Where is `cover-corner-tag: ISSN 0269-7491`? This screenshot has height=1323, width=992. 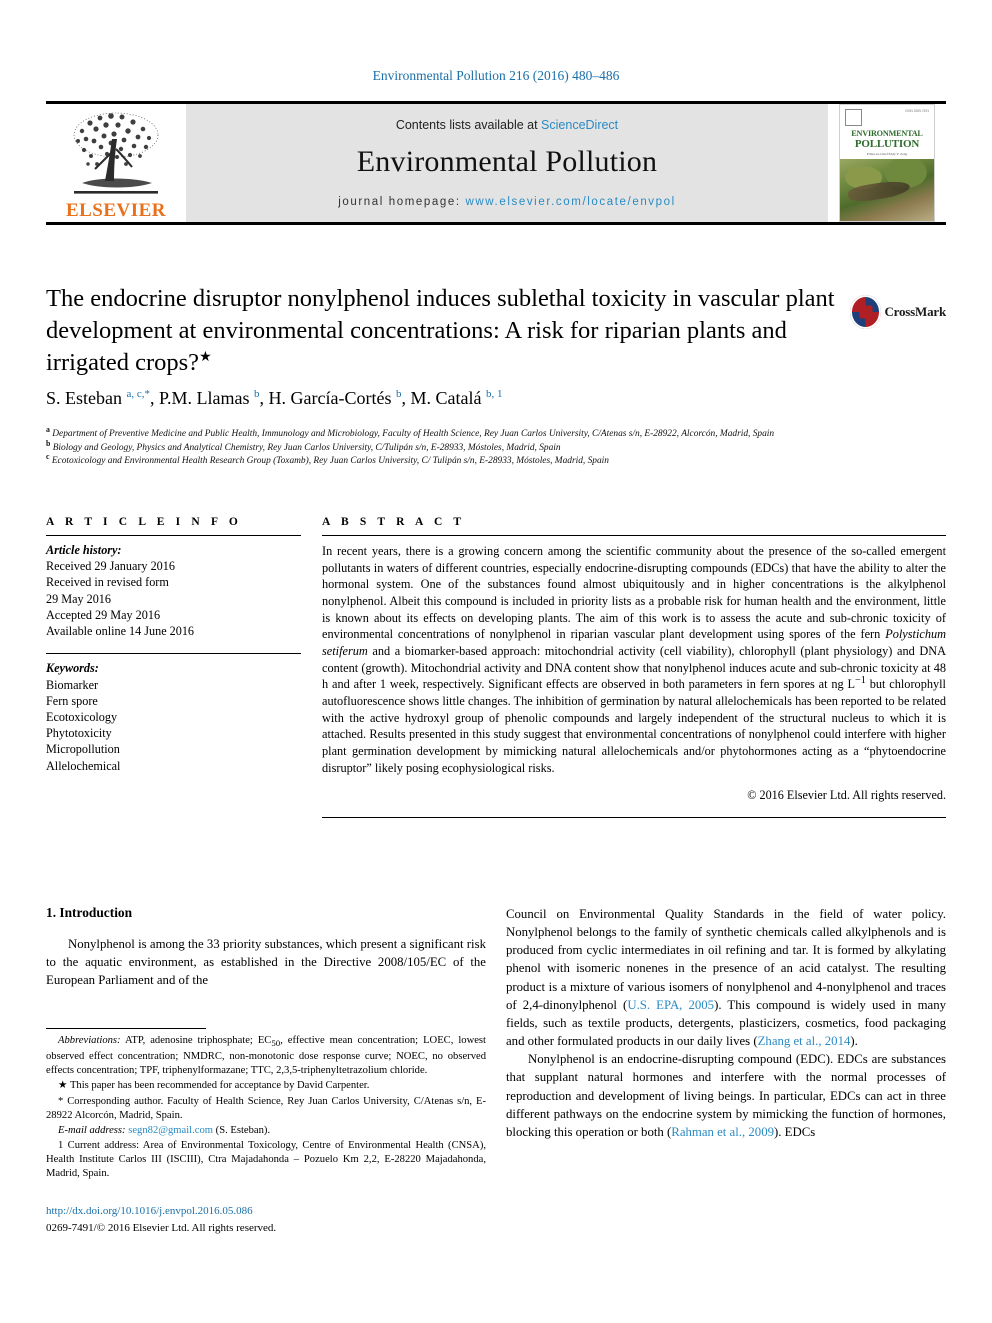
cover-corner-tag: ISSN 0269-7491 is located at coordinates (917, 111).